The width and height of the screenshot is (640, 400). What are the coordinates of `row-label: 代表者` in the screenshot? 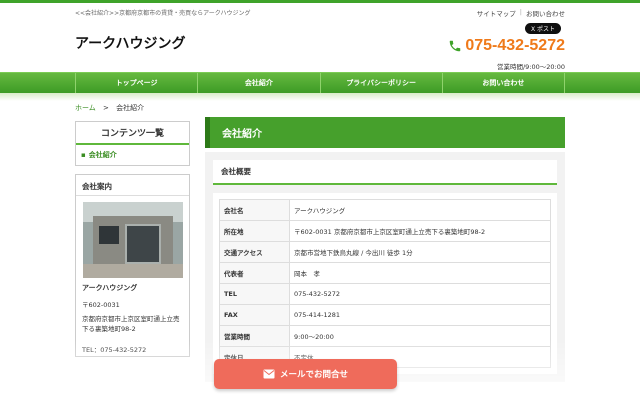 It's located at (254, 273).